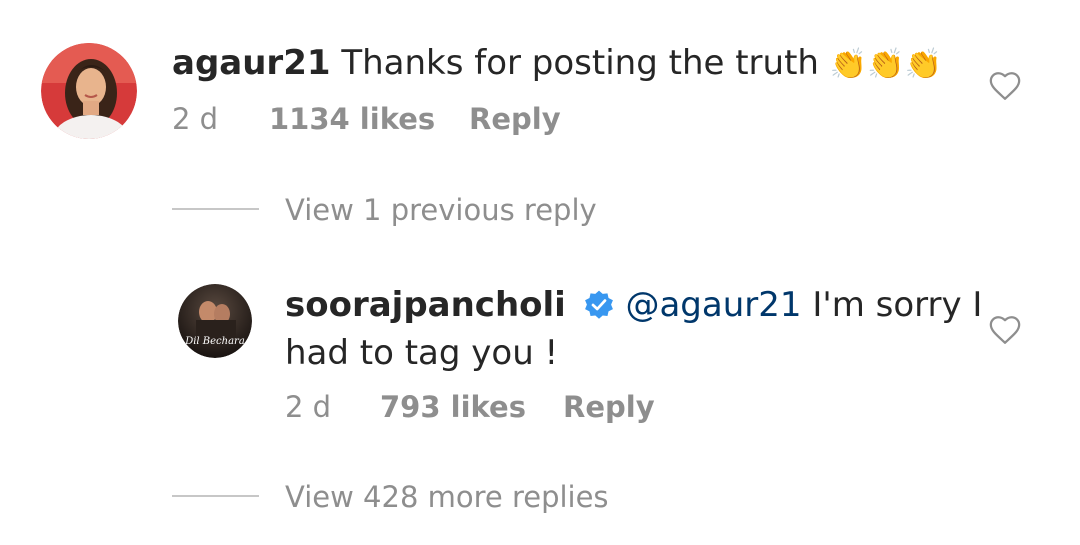 This screenshot has height=545, width=1080. I want to click on reply-text-line1: I'm sorry I, so click(892, 305).